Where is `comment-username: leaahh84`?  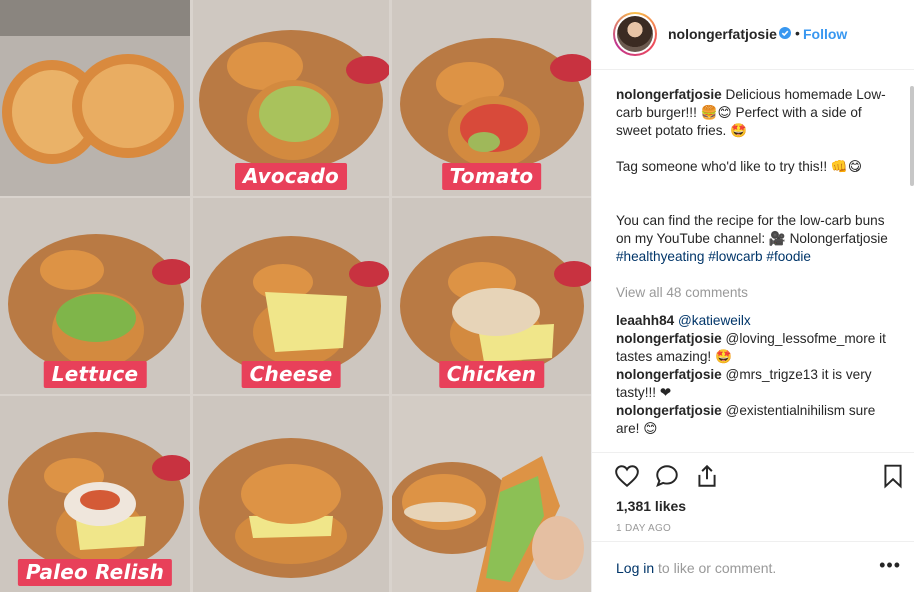 comment-username: leaahh84 is located at coordinates (645, 320).